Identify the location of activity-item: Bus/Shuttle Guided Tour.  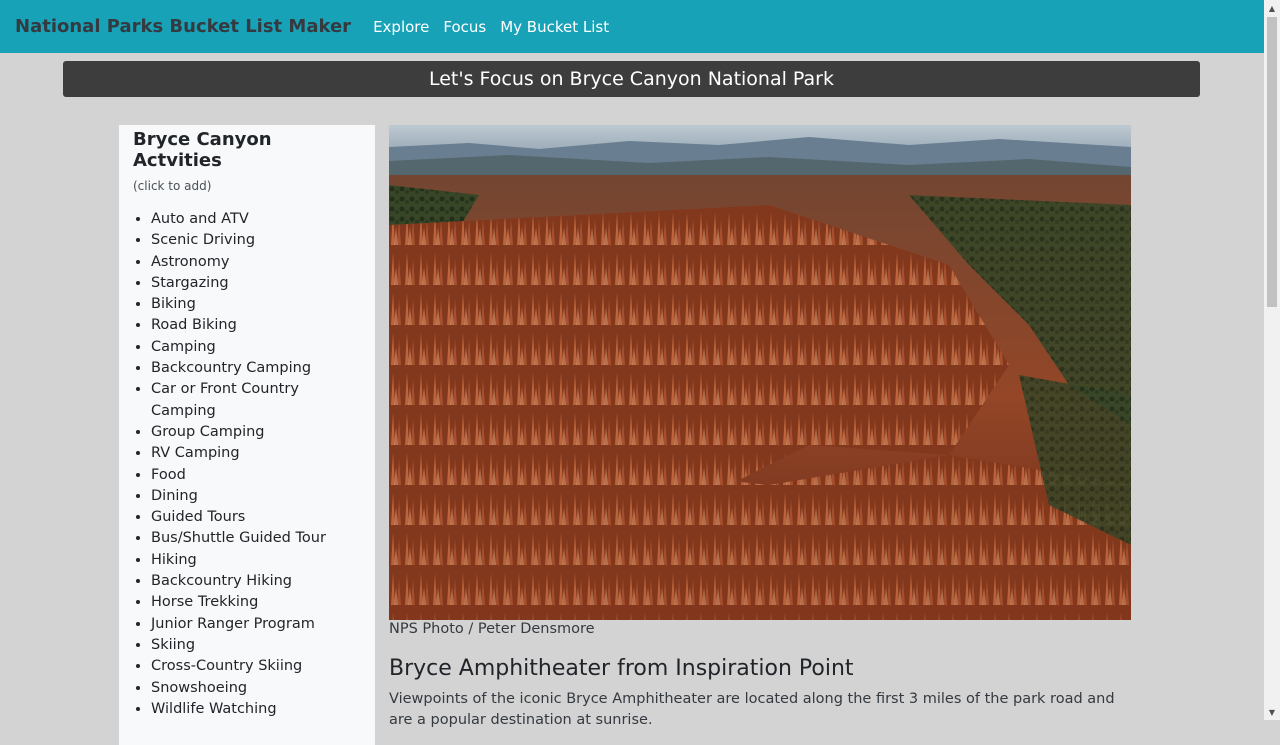
(256, 538).